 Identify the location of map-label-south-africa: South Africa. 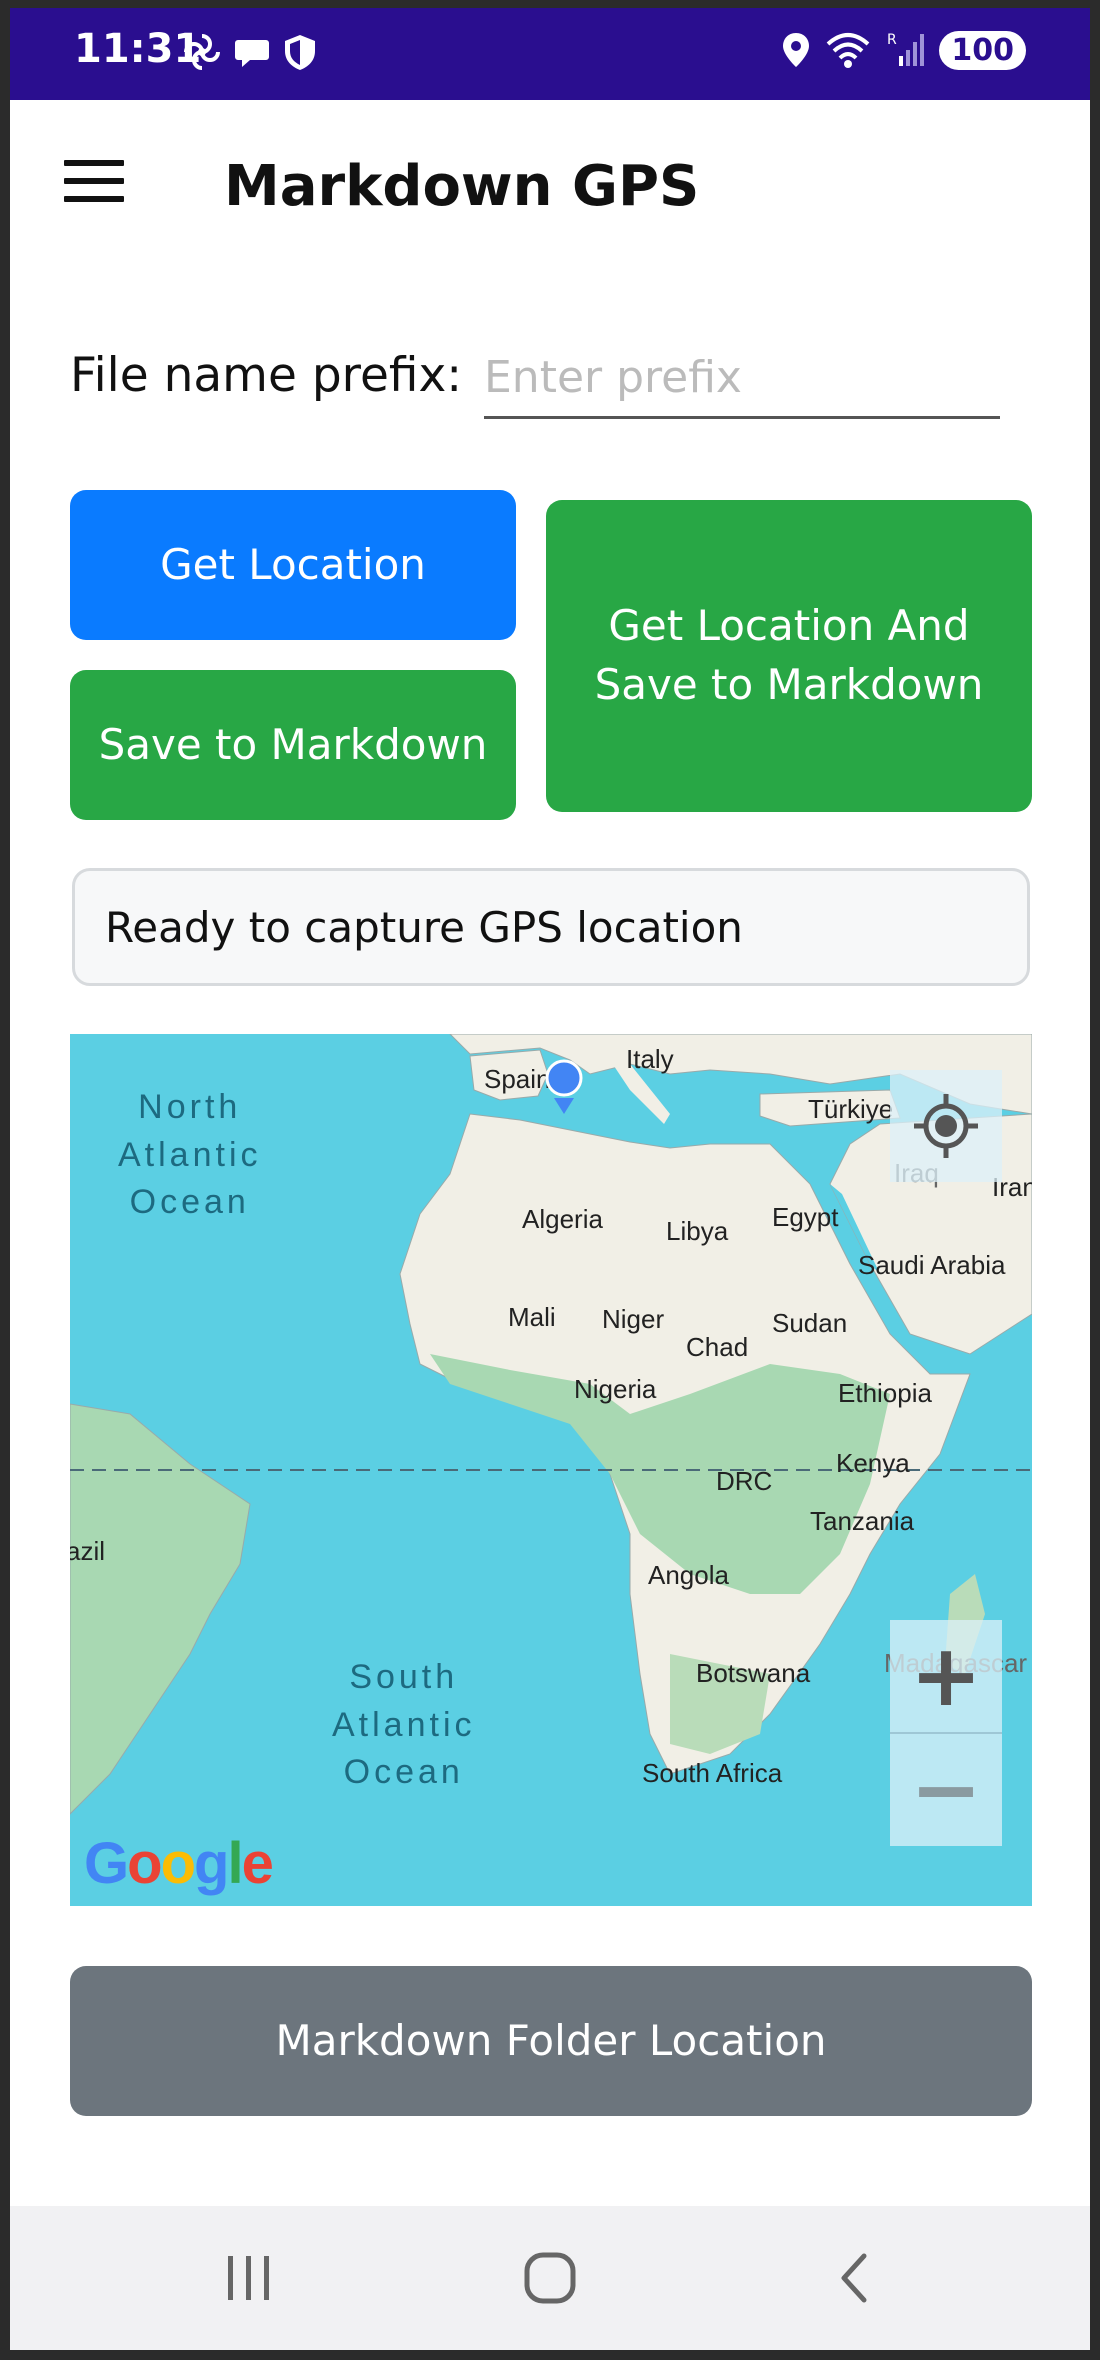
(712, 1773).